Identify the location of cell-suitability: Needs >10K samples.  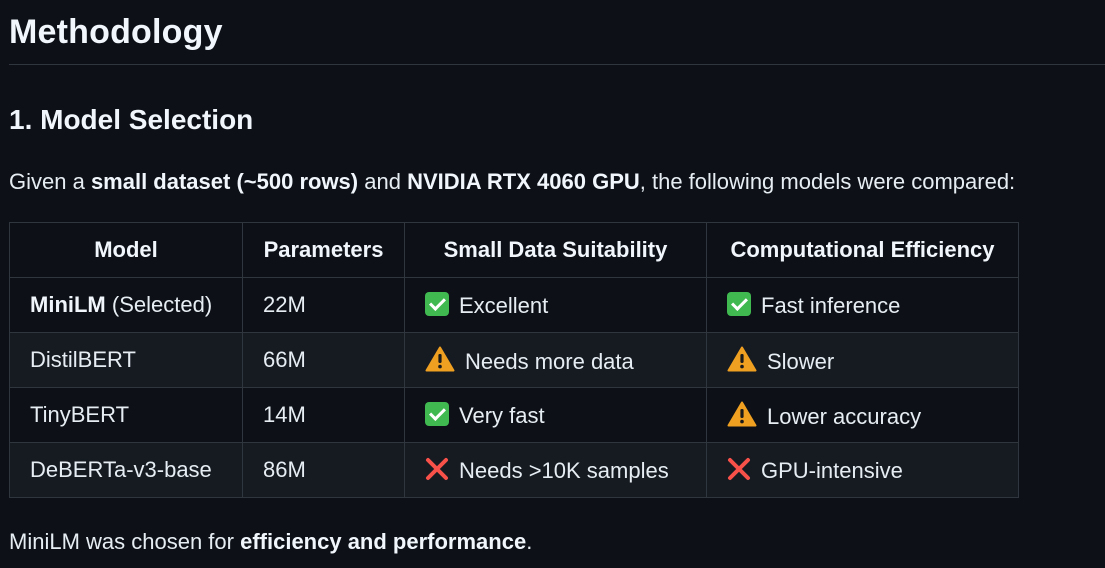
(555, 470).